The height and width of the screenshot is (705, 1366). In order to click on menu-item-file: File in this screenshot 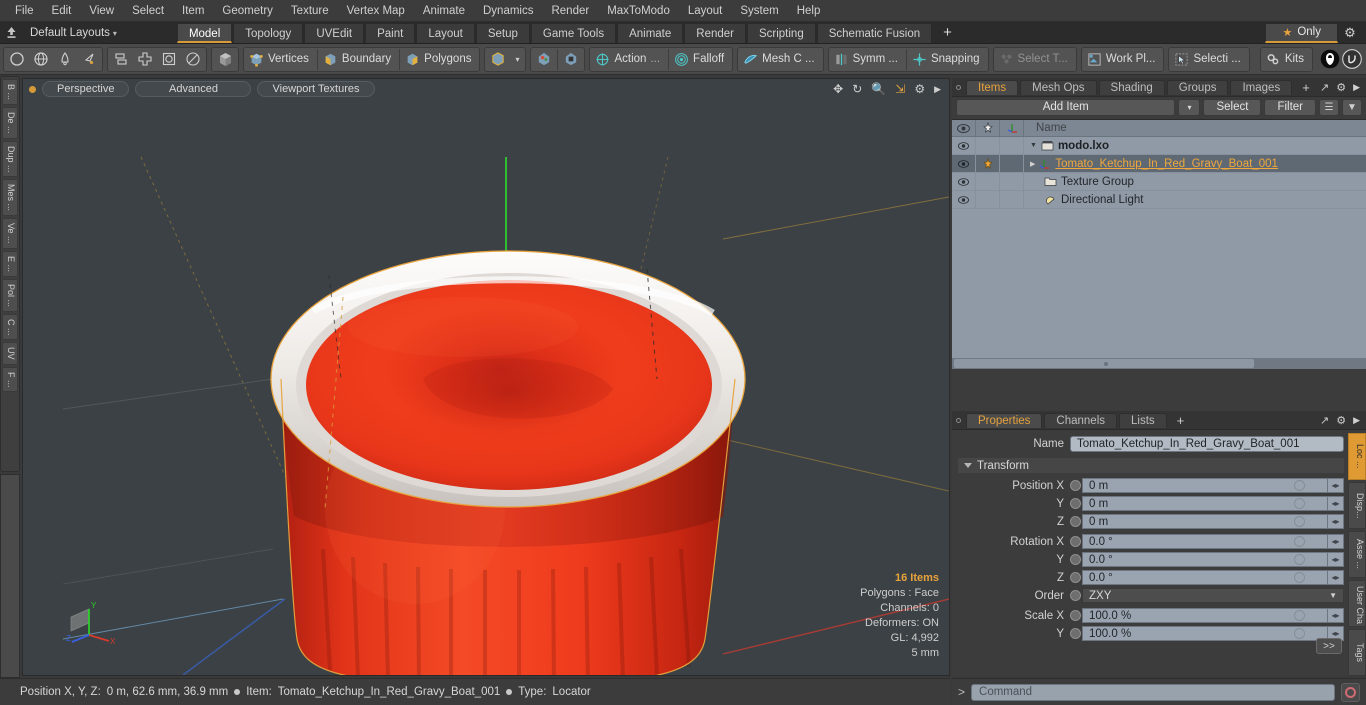, I will do `click(24, 11)`.